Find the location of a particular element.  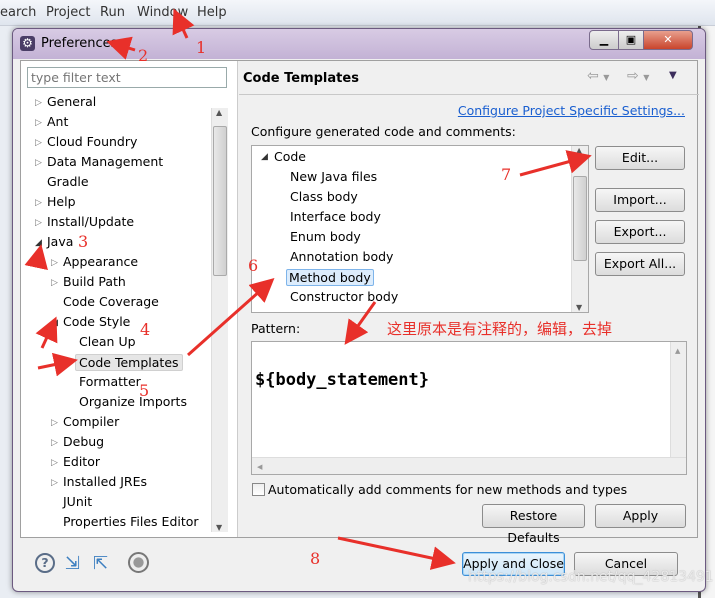

annotation-4: 4 is located at coordinates (145, 329).